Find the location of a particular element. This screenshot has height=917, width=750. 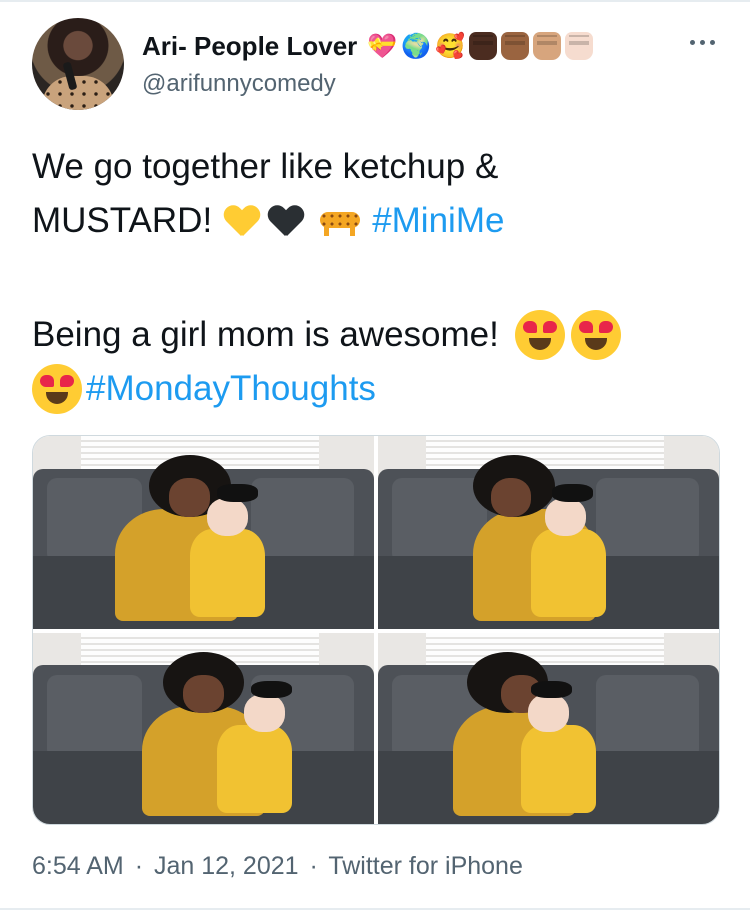

hashtag-minime: #MiniMe is located at coordinates (438, 221).